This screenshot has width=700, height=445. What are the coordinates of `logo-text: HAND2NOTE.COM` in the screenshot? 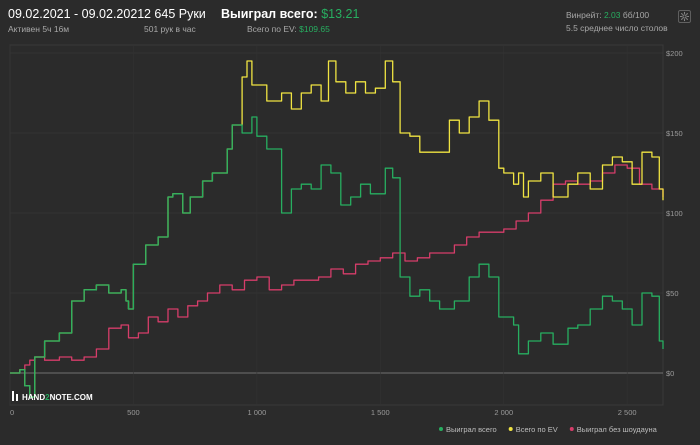 It's located at (57, 397).